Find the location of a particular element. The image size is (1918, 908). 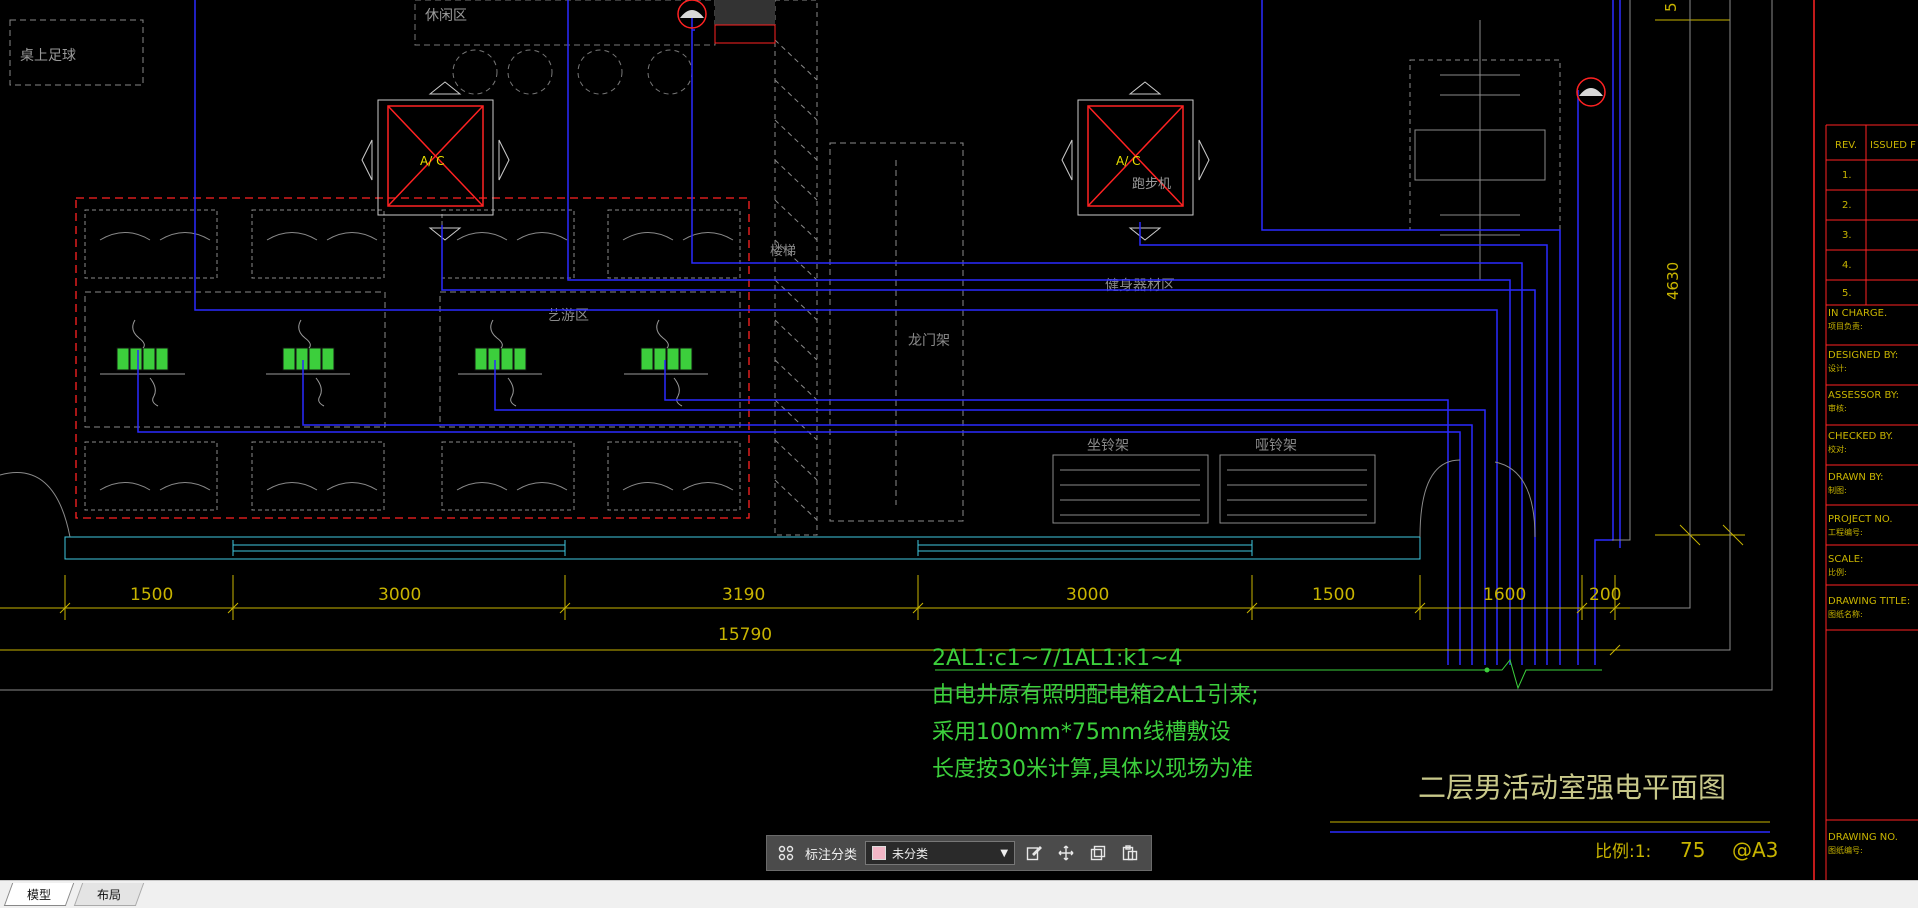

svg-text: 审核: is located at coordinates (1837, 408).